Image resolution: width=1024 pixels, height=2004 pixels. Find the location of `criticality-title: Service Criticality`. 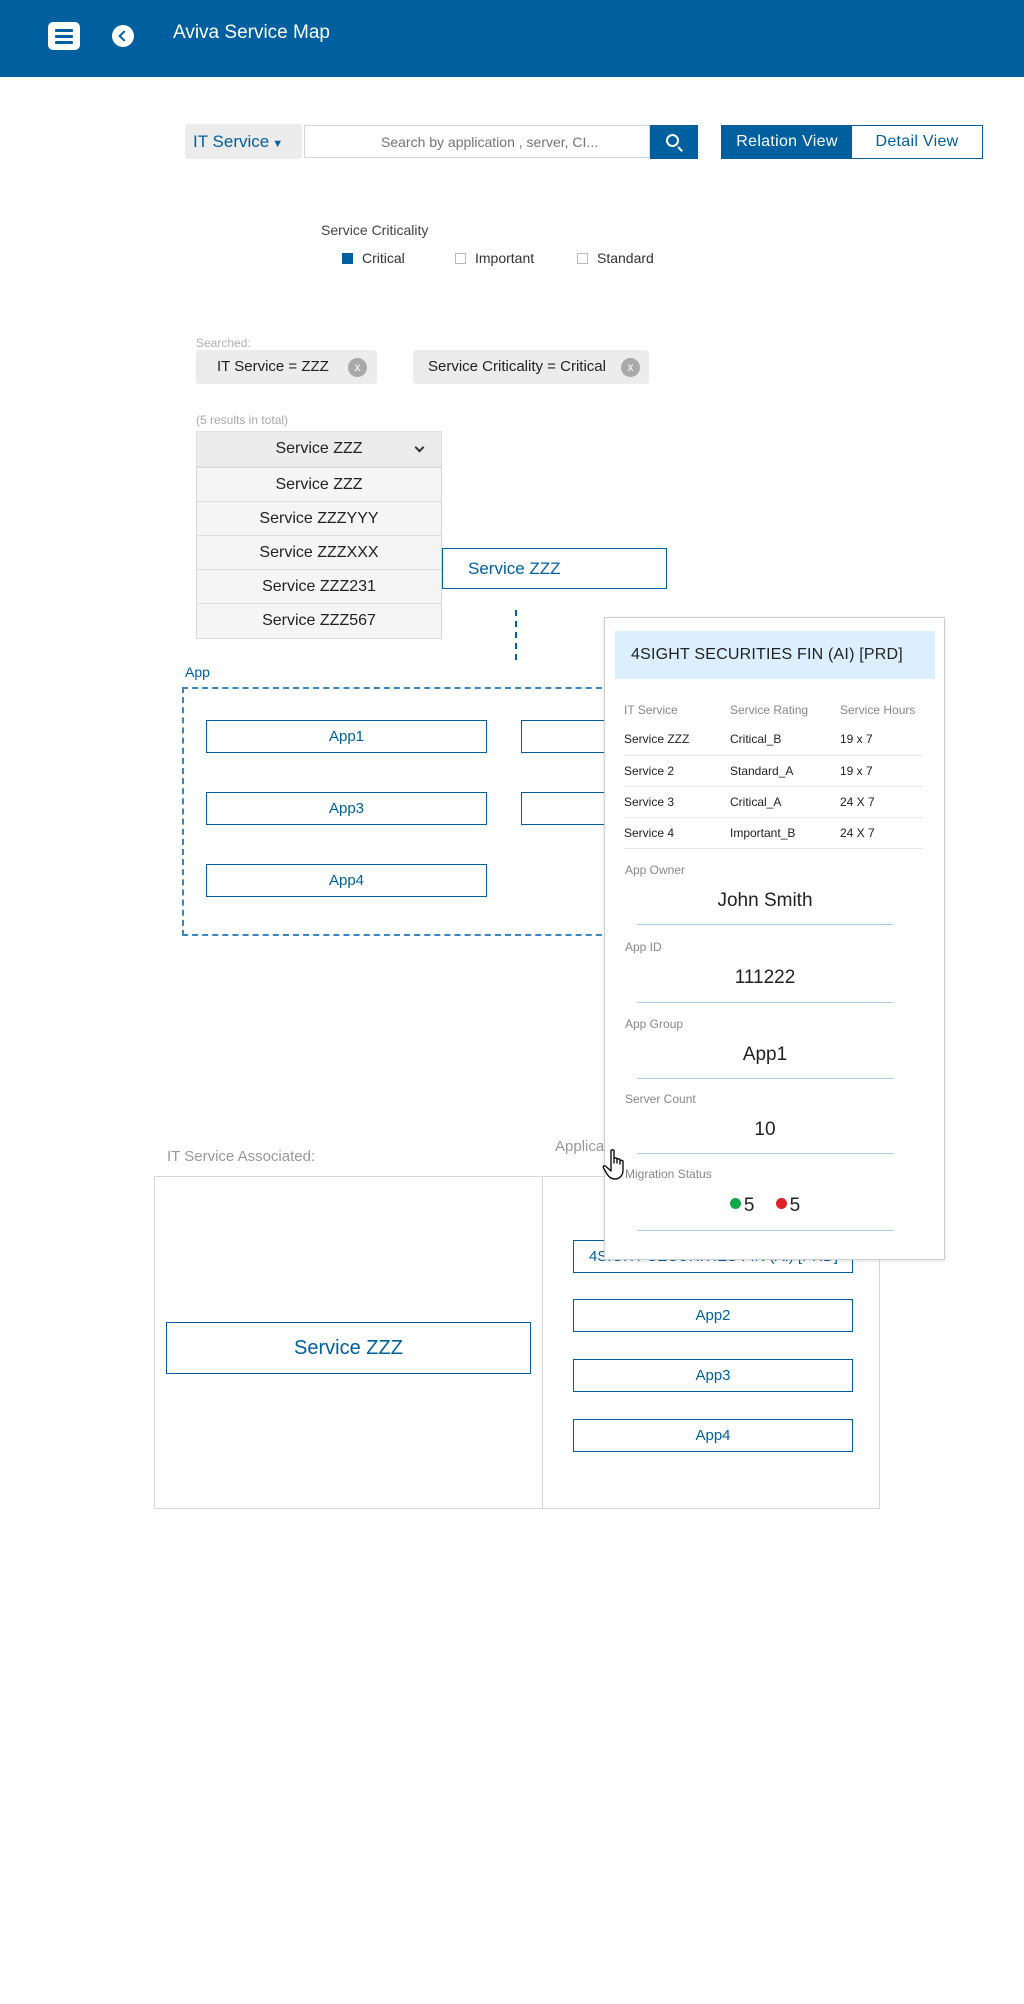

criticality-title: Service Criticality is located at coordinates (375, 230).